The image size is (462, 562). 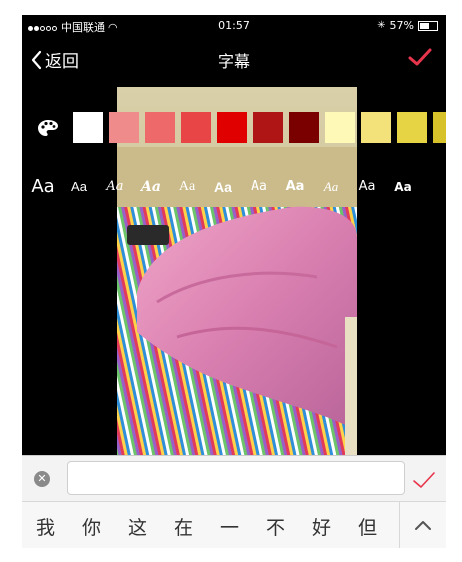 I want to click on page-title: 字幕, so click(x=233, y=61).